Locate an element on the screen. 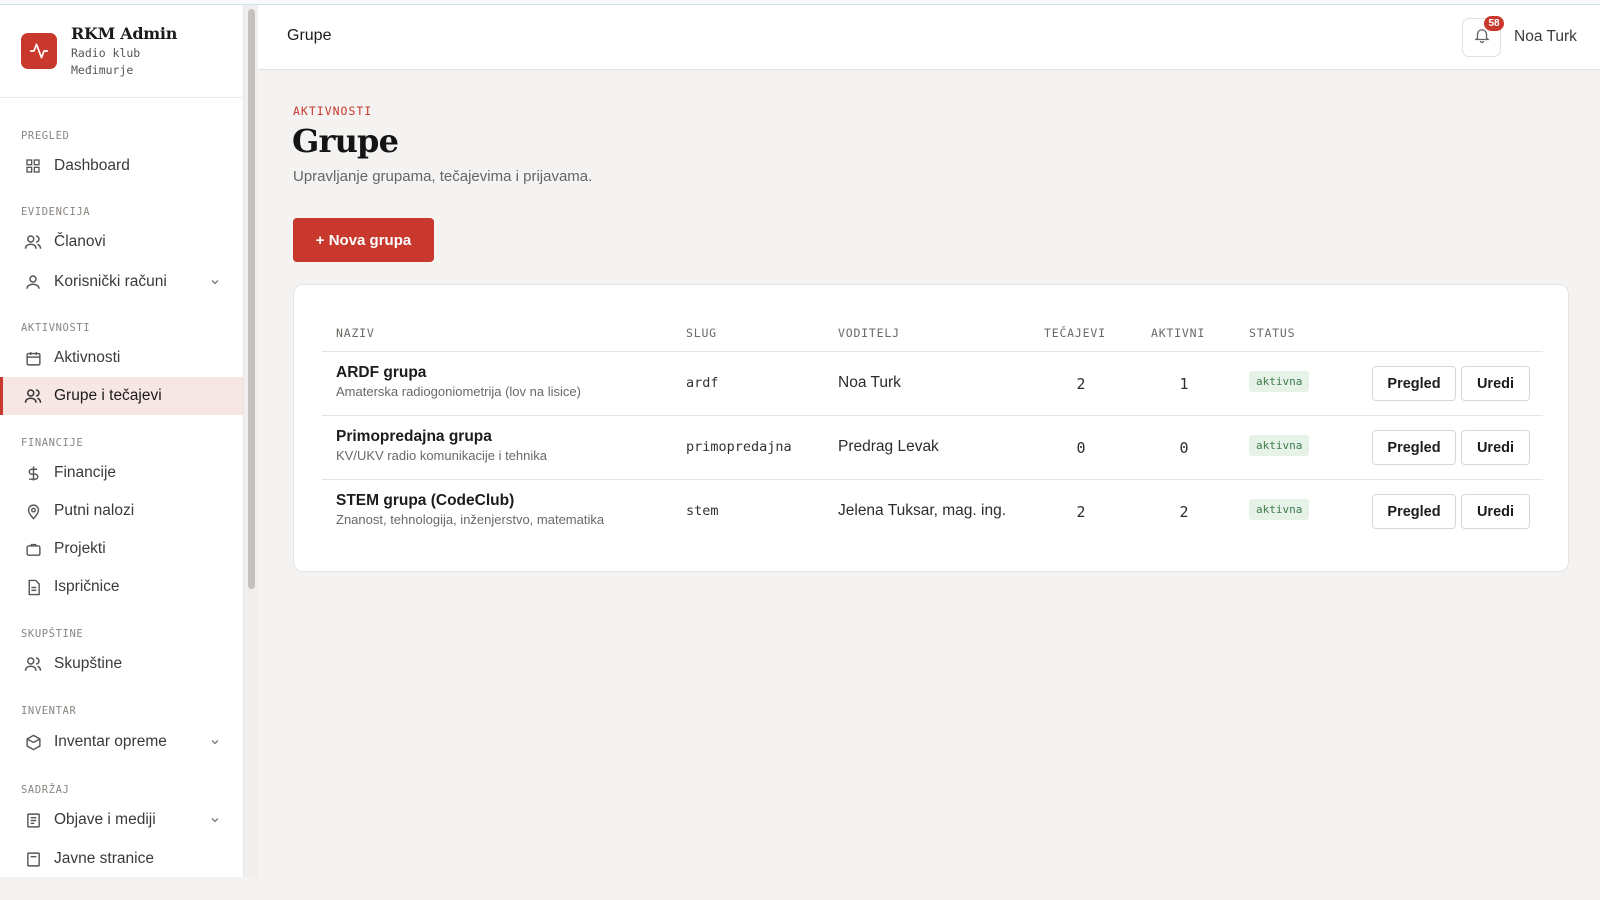  group-name: STEM grupa (CodeClub) is located at coordinates (425, 500).